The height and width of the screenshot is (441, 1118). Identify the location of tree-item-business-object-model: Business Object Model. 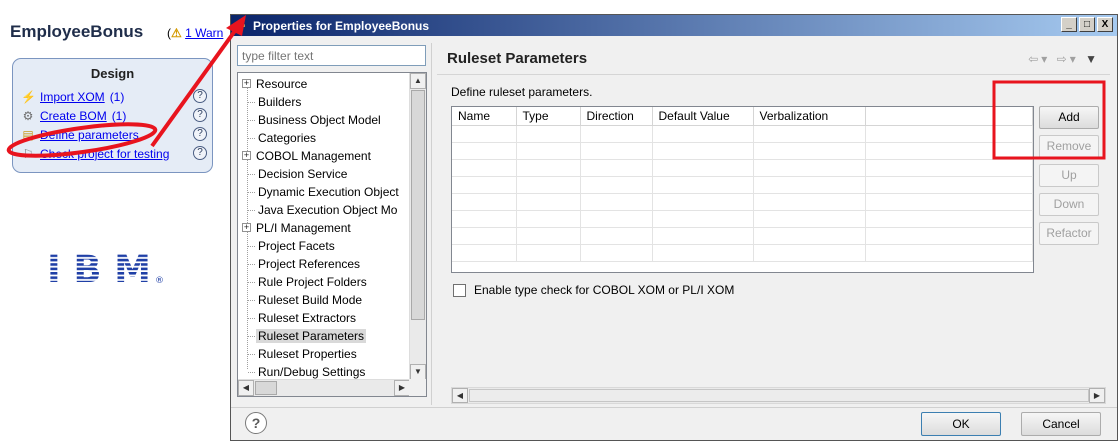
(310, 120).